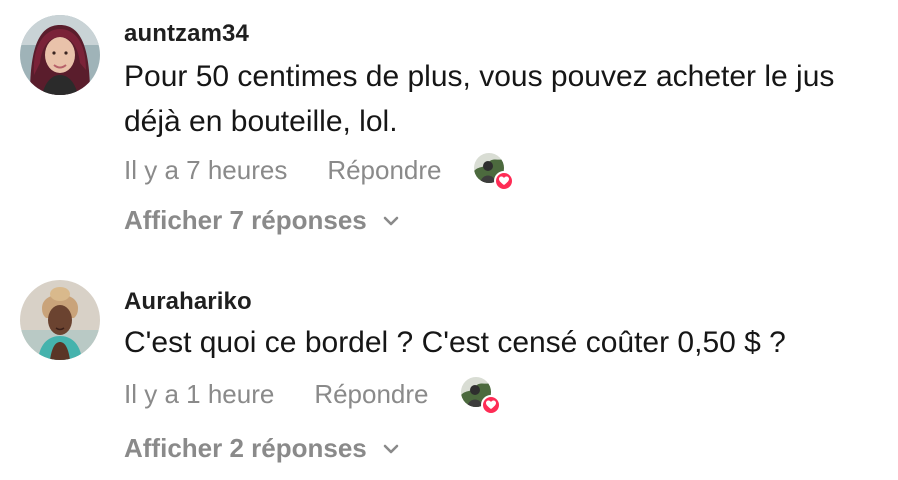 The width and height of the screenshot is (898, 480). I want to click on comment-username: auntzam34, so click(186, 34).